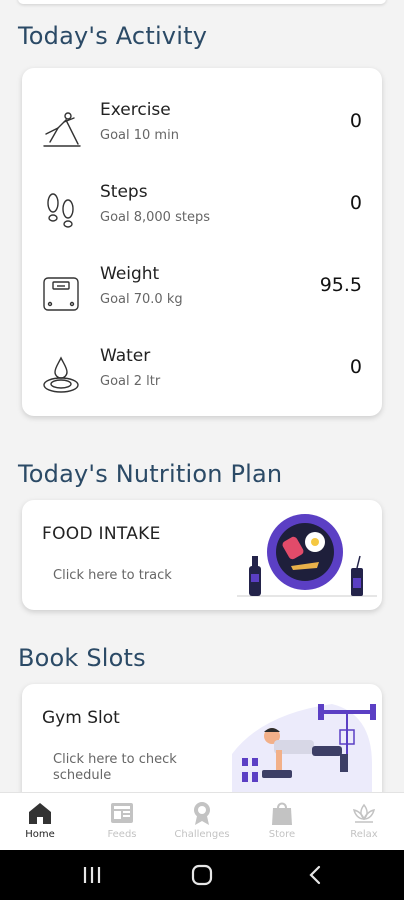 Image resolution: width=404 pixels, height=900 pixels. Describe the element at coordinates (150, 474) in the screenshot. I see `nutrition-section-title: Today's Nutrition Plan` at that location.